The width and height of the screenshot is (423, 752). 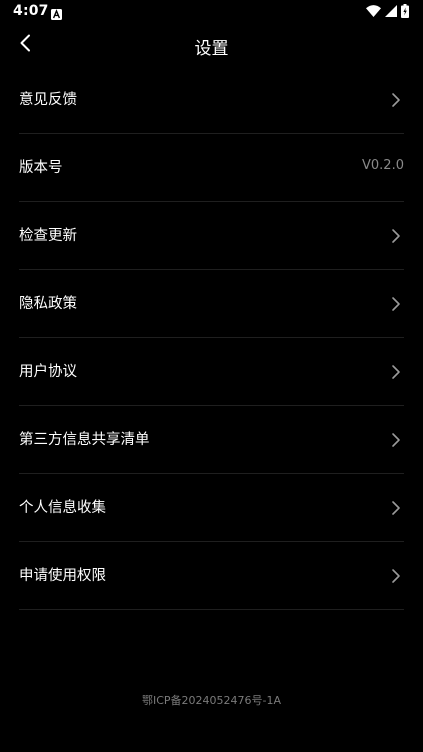 What do you see at coordinates (211, 100) in the screenshot?
I see `settings-item-feedback: 意见反馈` at bounding box center [211, 100].